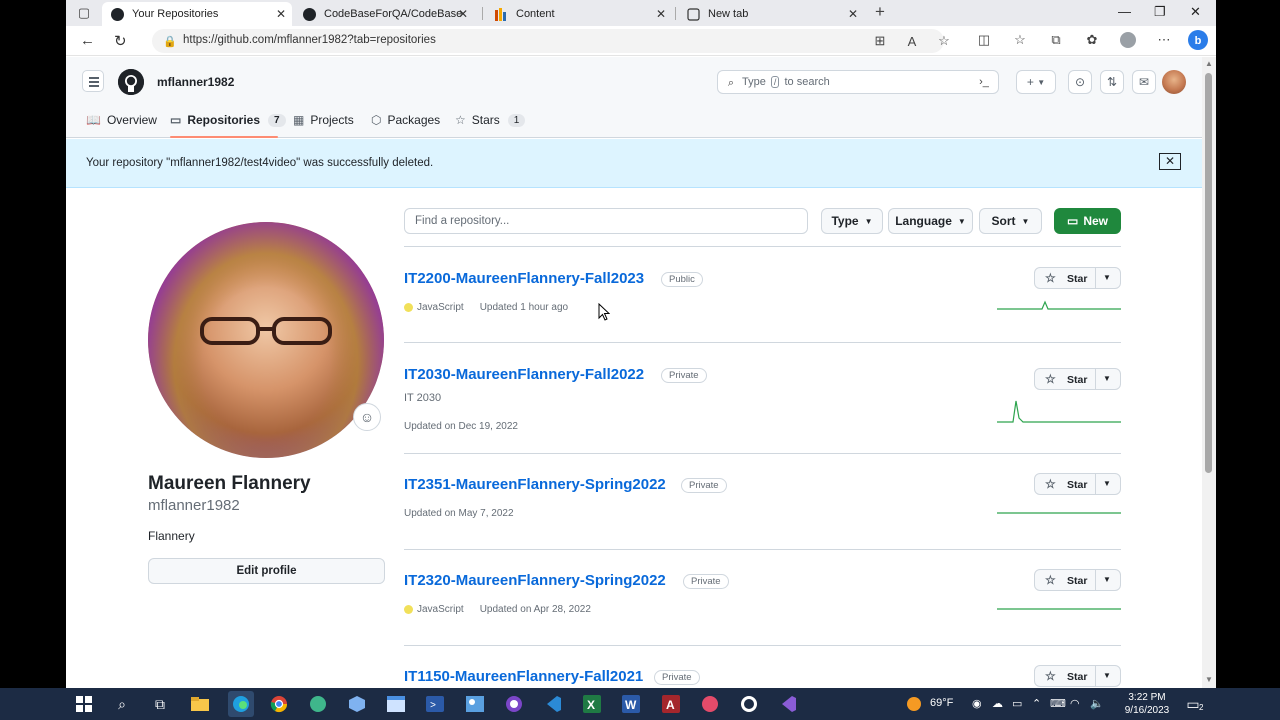 Image resolution: width=1280 pixels, height=720 pixels. Describe the element at coordinates (1080, 82) in the screenshot. I see `issues-button: ⊙` at that location.